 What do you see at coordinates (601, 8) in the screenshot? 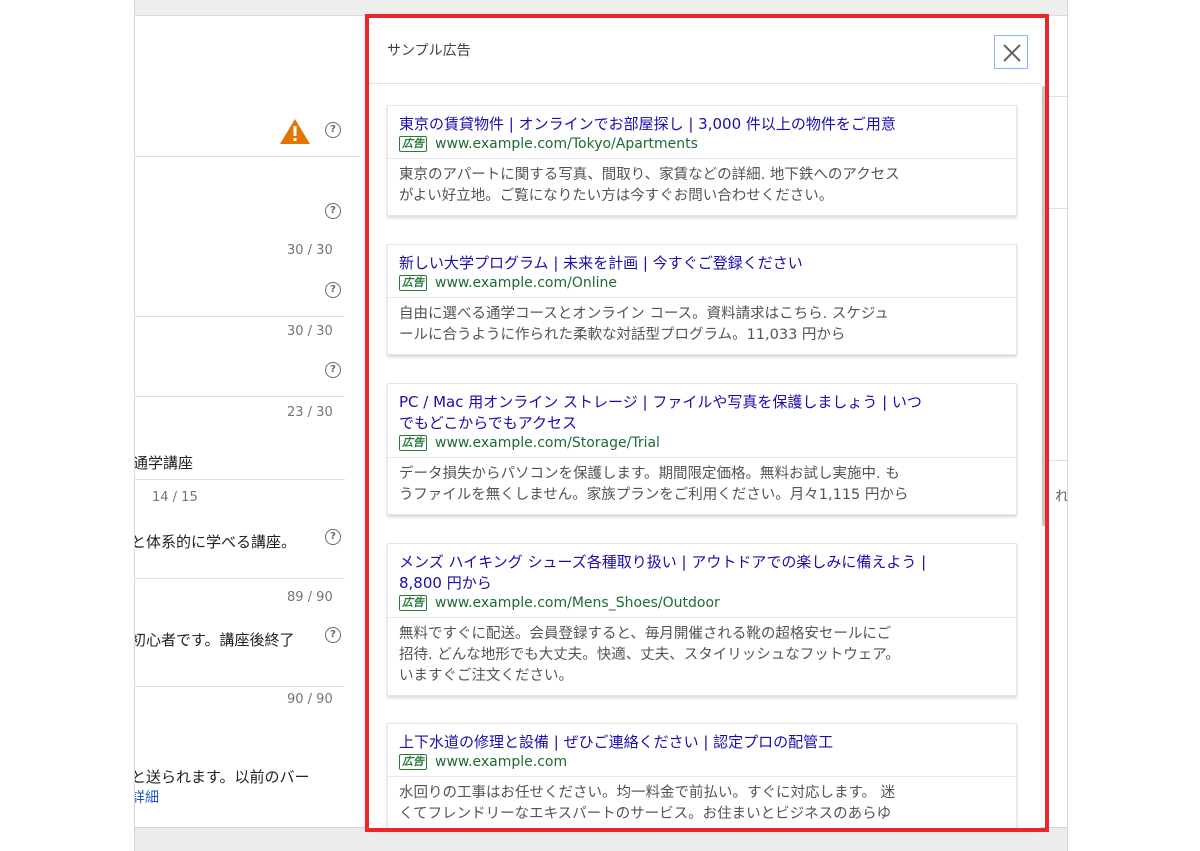
I see `top-bar` at bounding box center [601, 8].